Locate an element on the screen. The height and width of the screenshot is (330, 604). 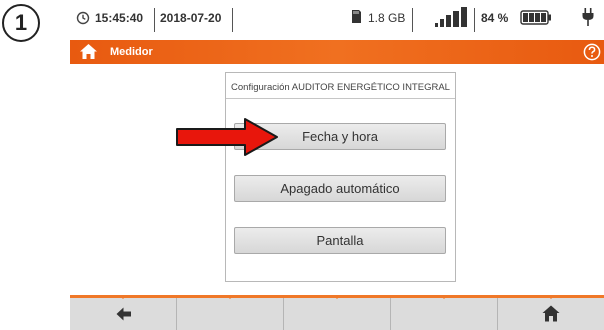
sd-card-icon is located at coordinates (356, 16).